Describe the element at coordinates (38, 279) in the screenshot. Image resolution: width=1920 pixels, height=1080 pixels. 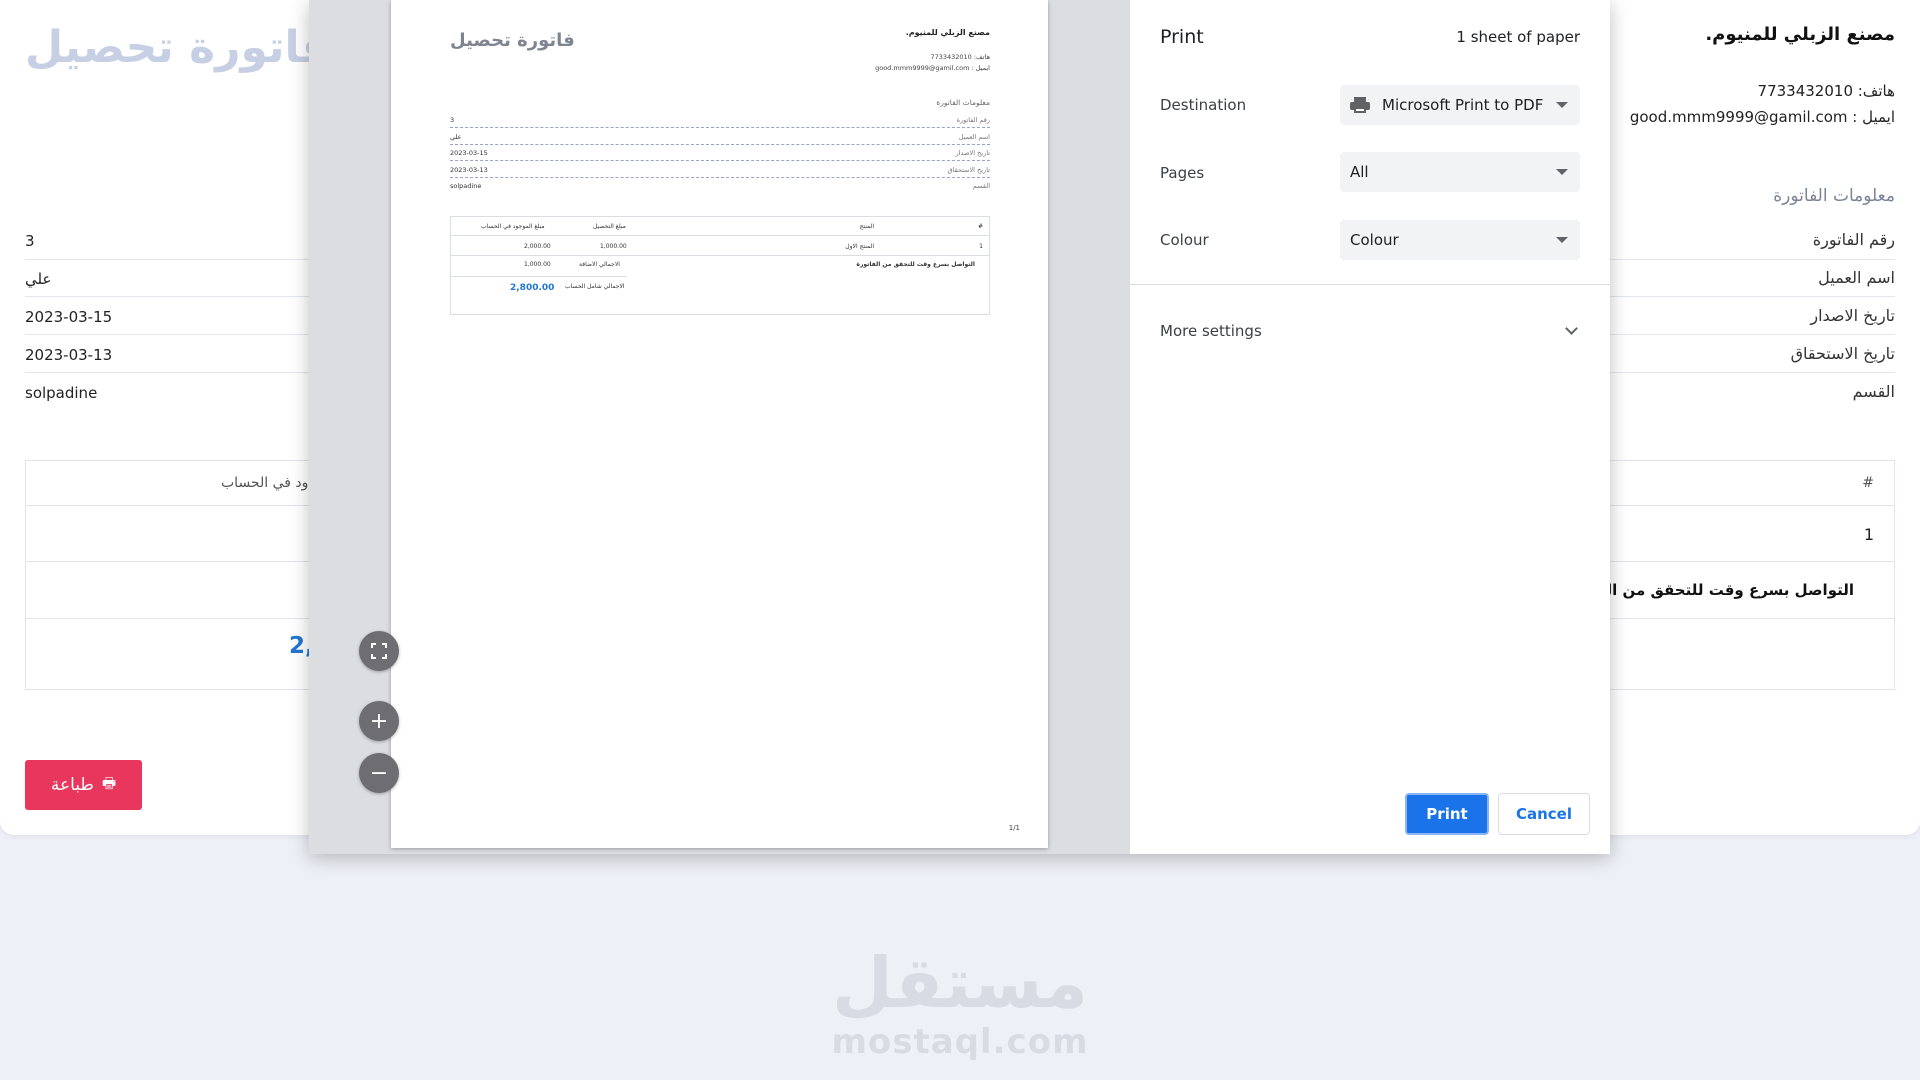
I see `customer-name-value: علي` at that location.